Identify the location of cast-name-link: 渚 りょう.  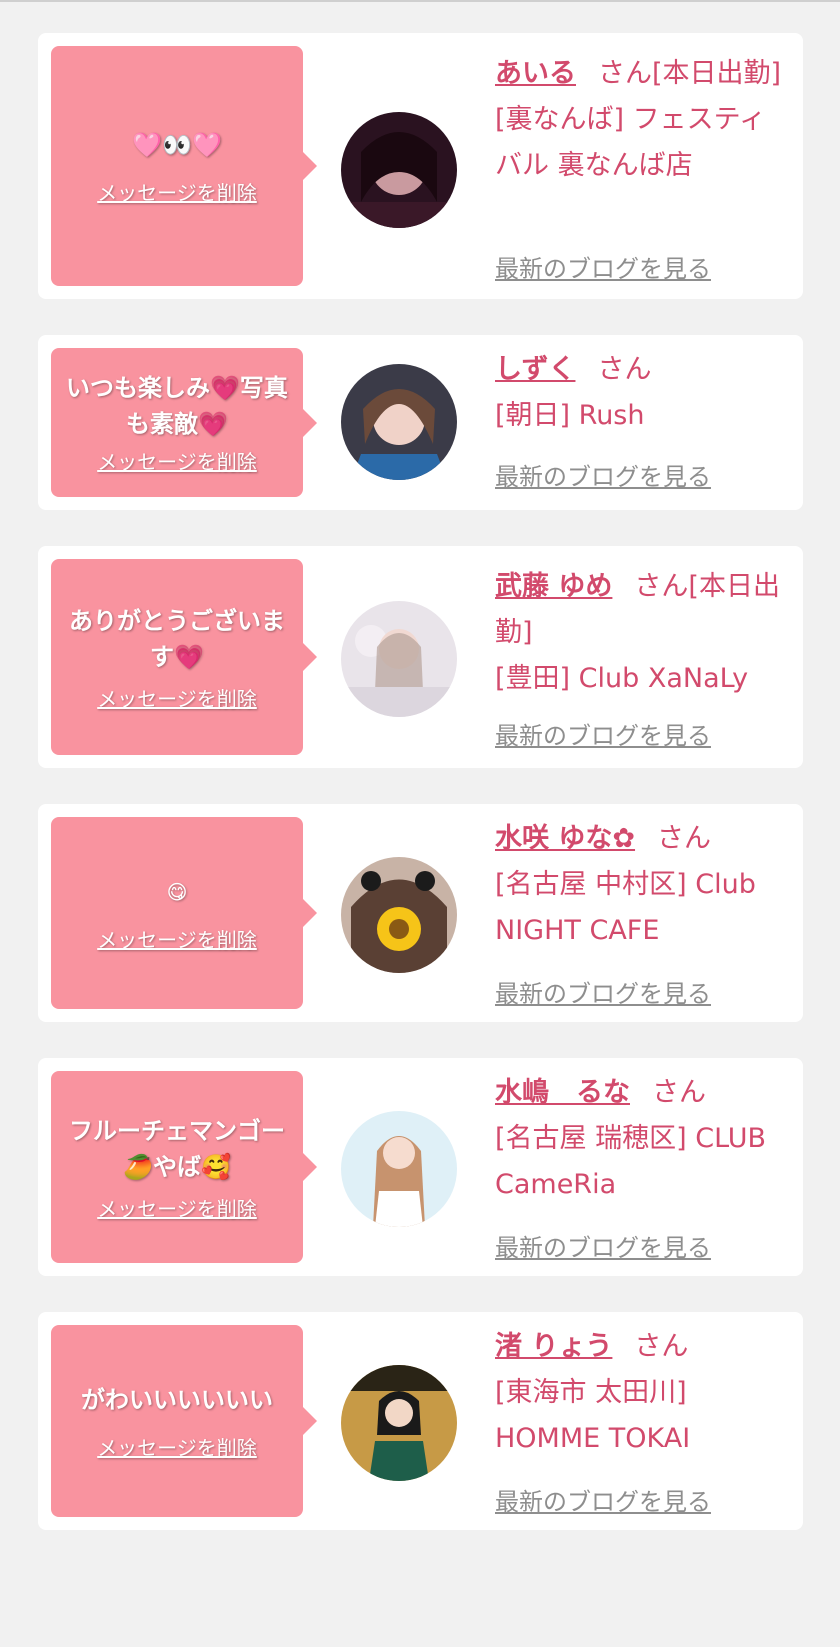
(553, 1346).